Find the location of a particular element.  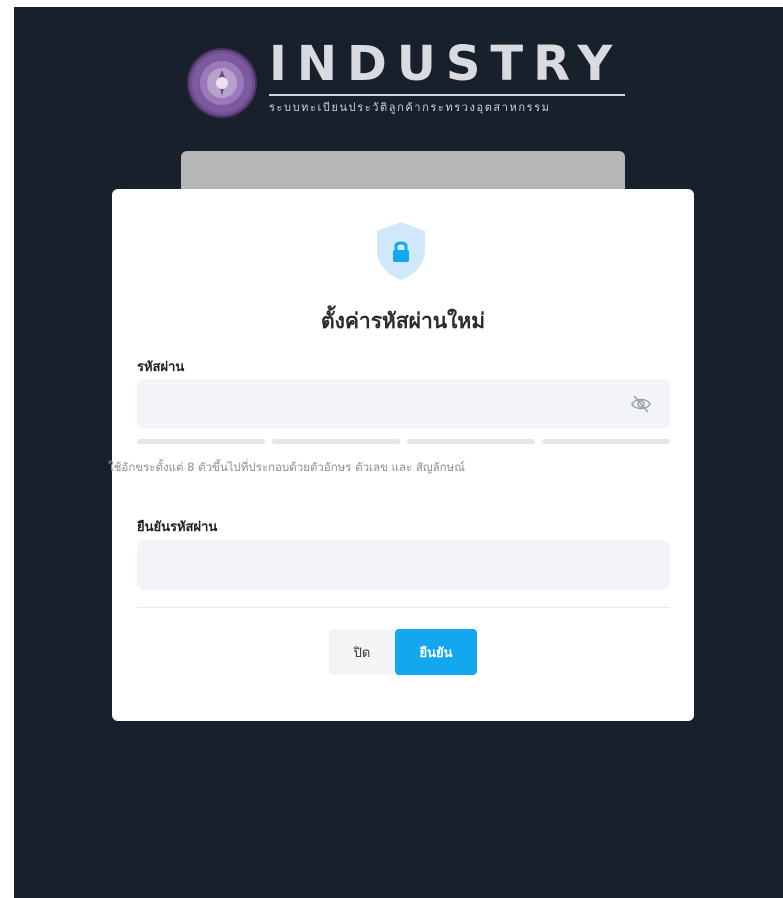

modal-divider is located at coordinates (403, 607).